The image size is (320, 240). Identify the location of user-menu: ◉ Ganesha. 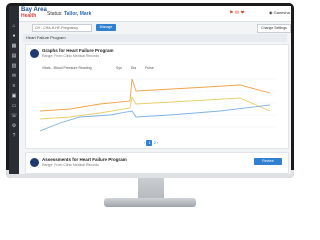
(279, 12).